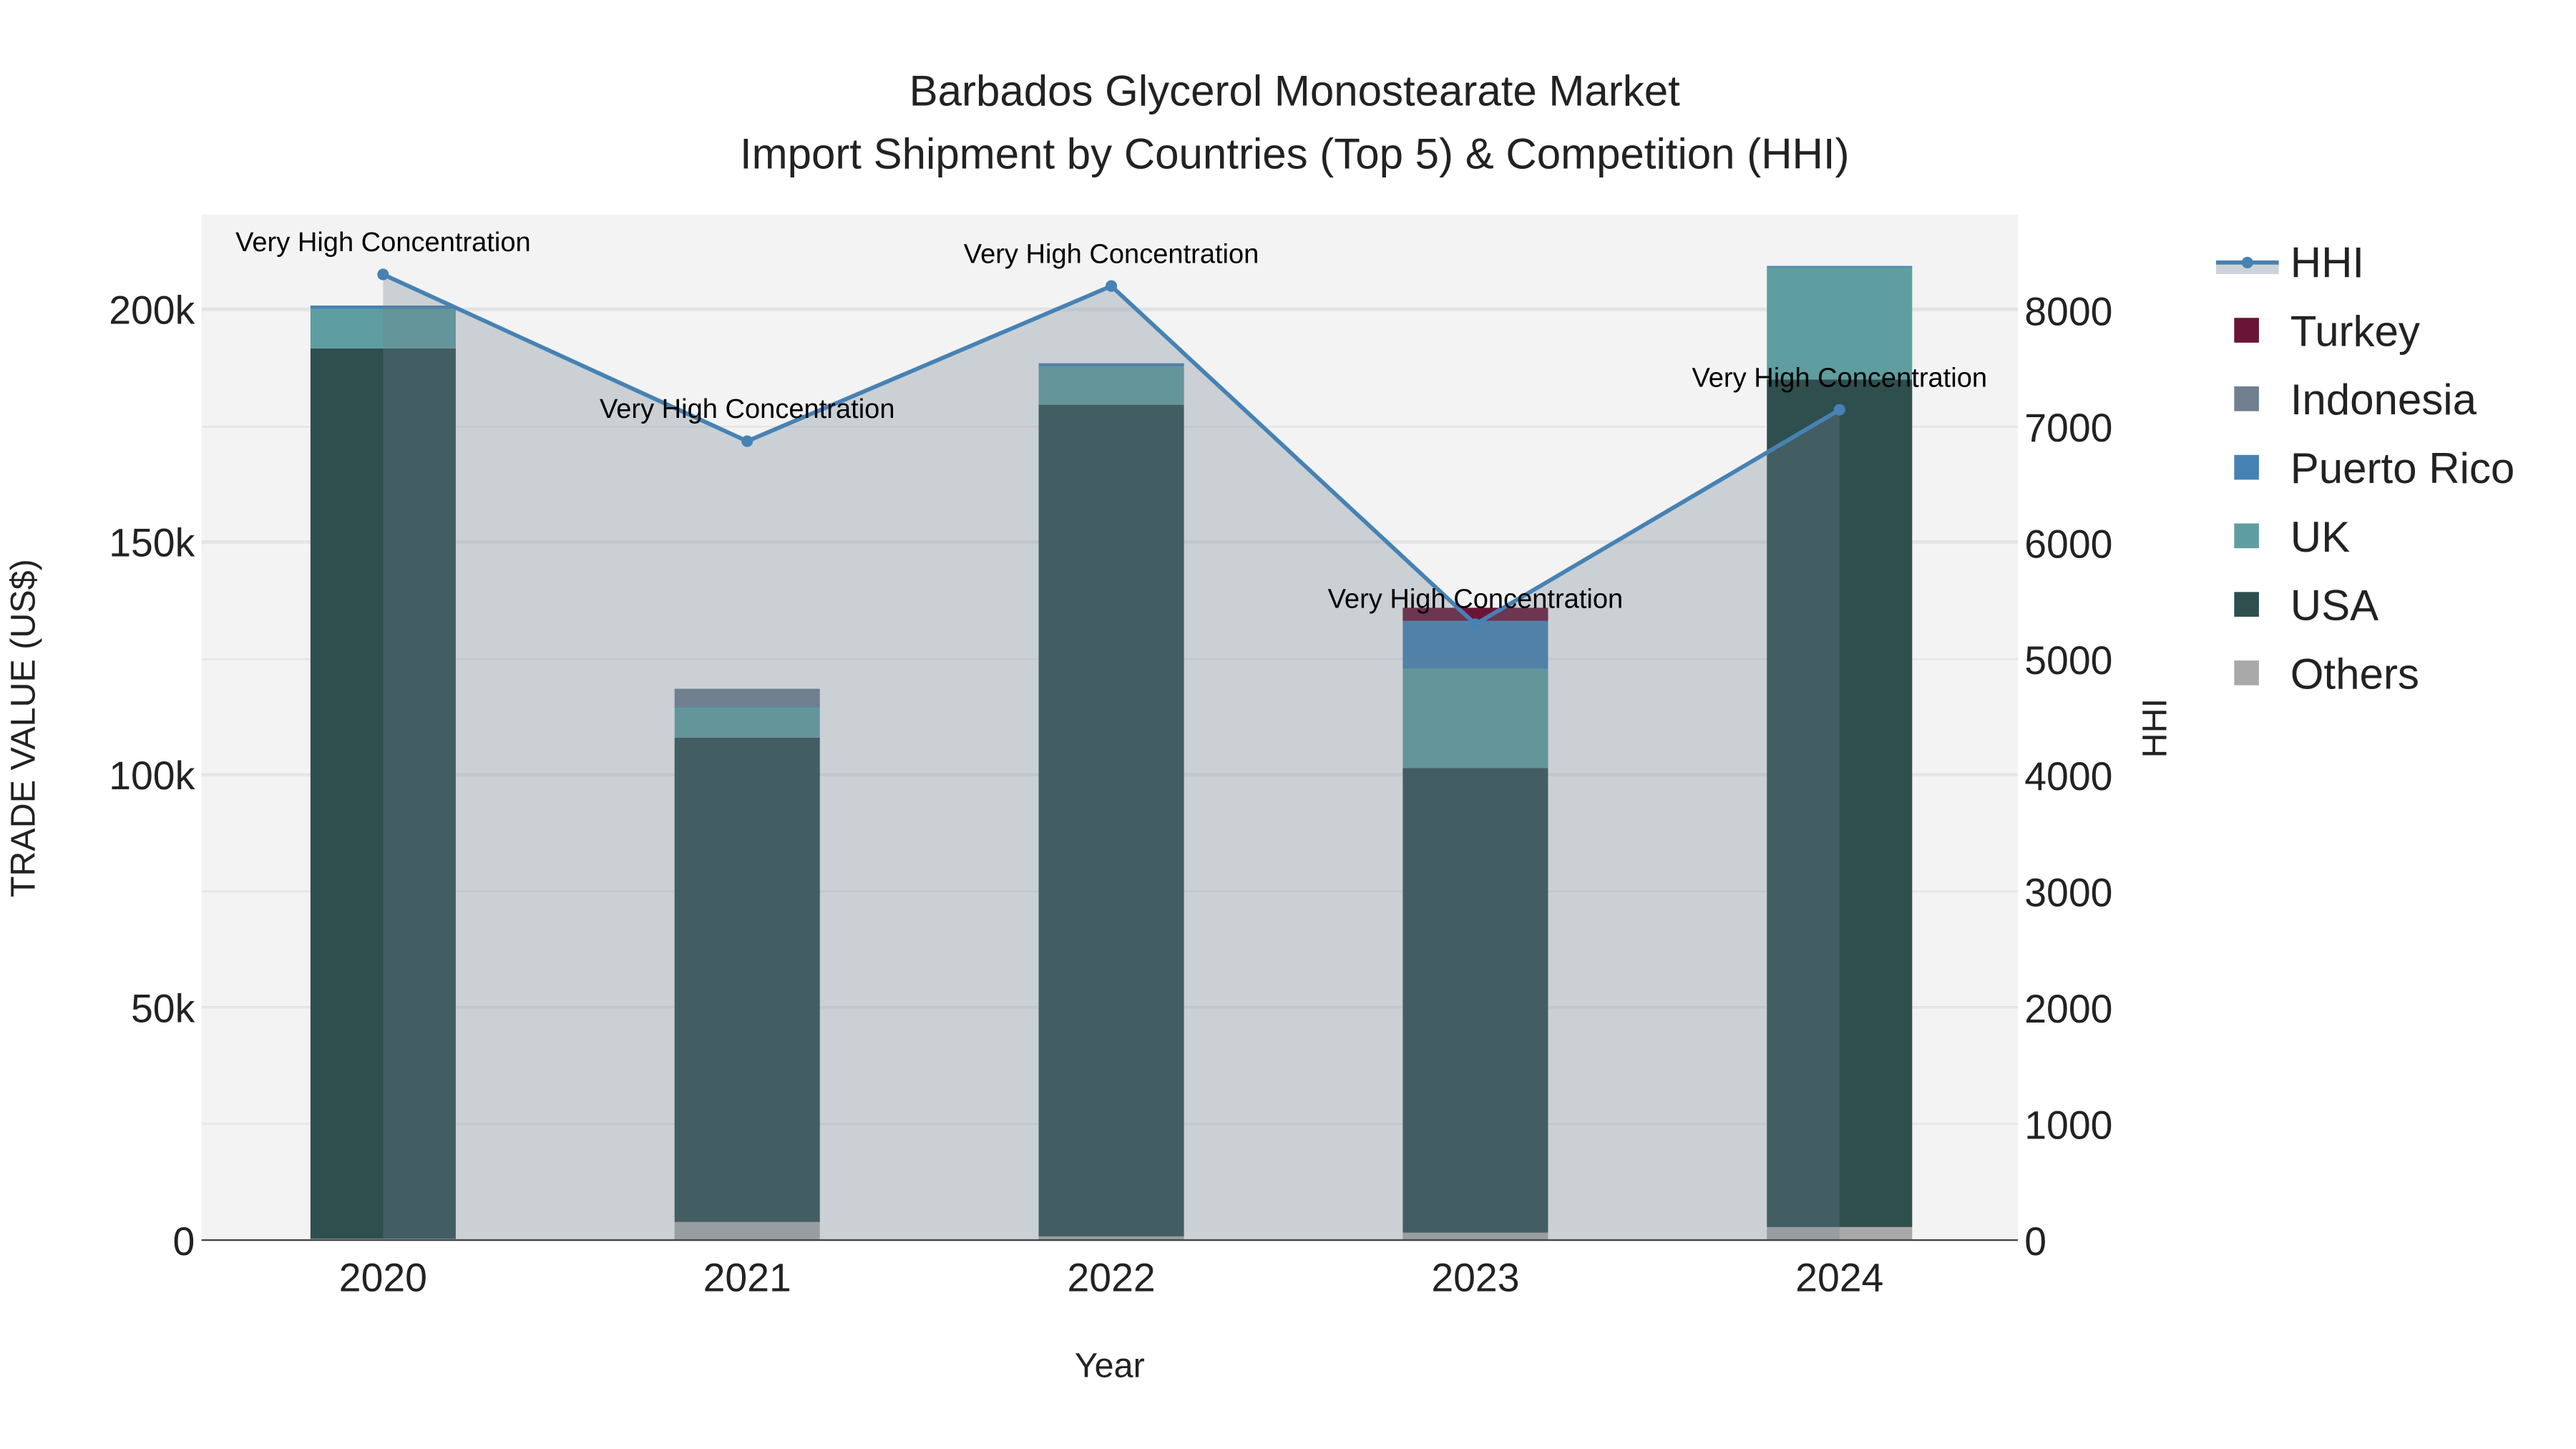 The image size is (2576, 1449). Describe the element at coordinates (2355, 331) in the screenshot. I see `legend-label: Turkey` at that location.